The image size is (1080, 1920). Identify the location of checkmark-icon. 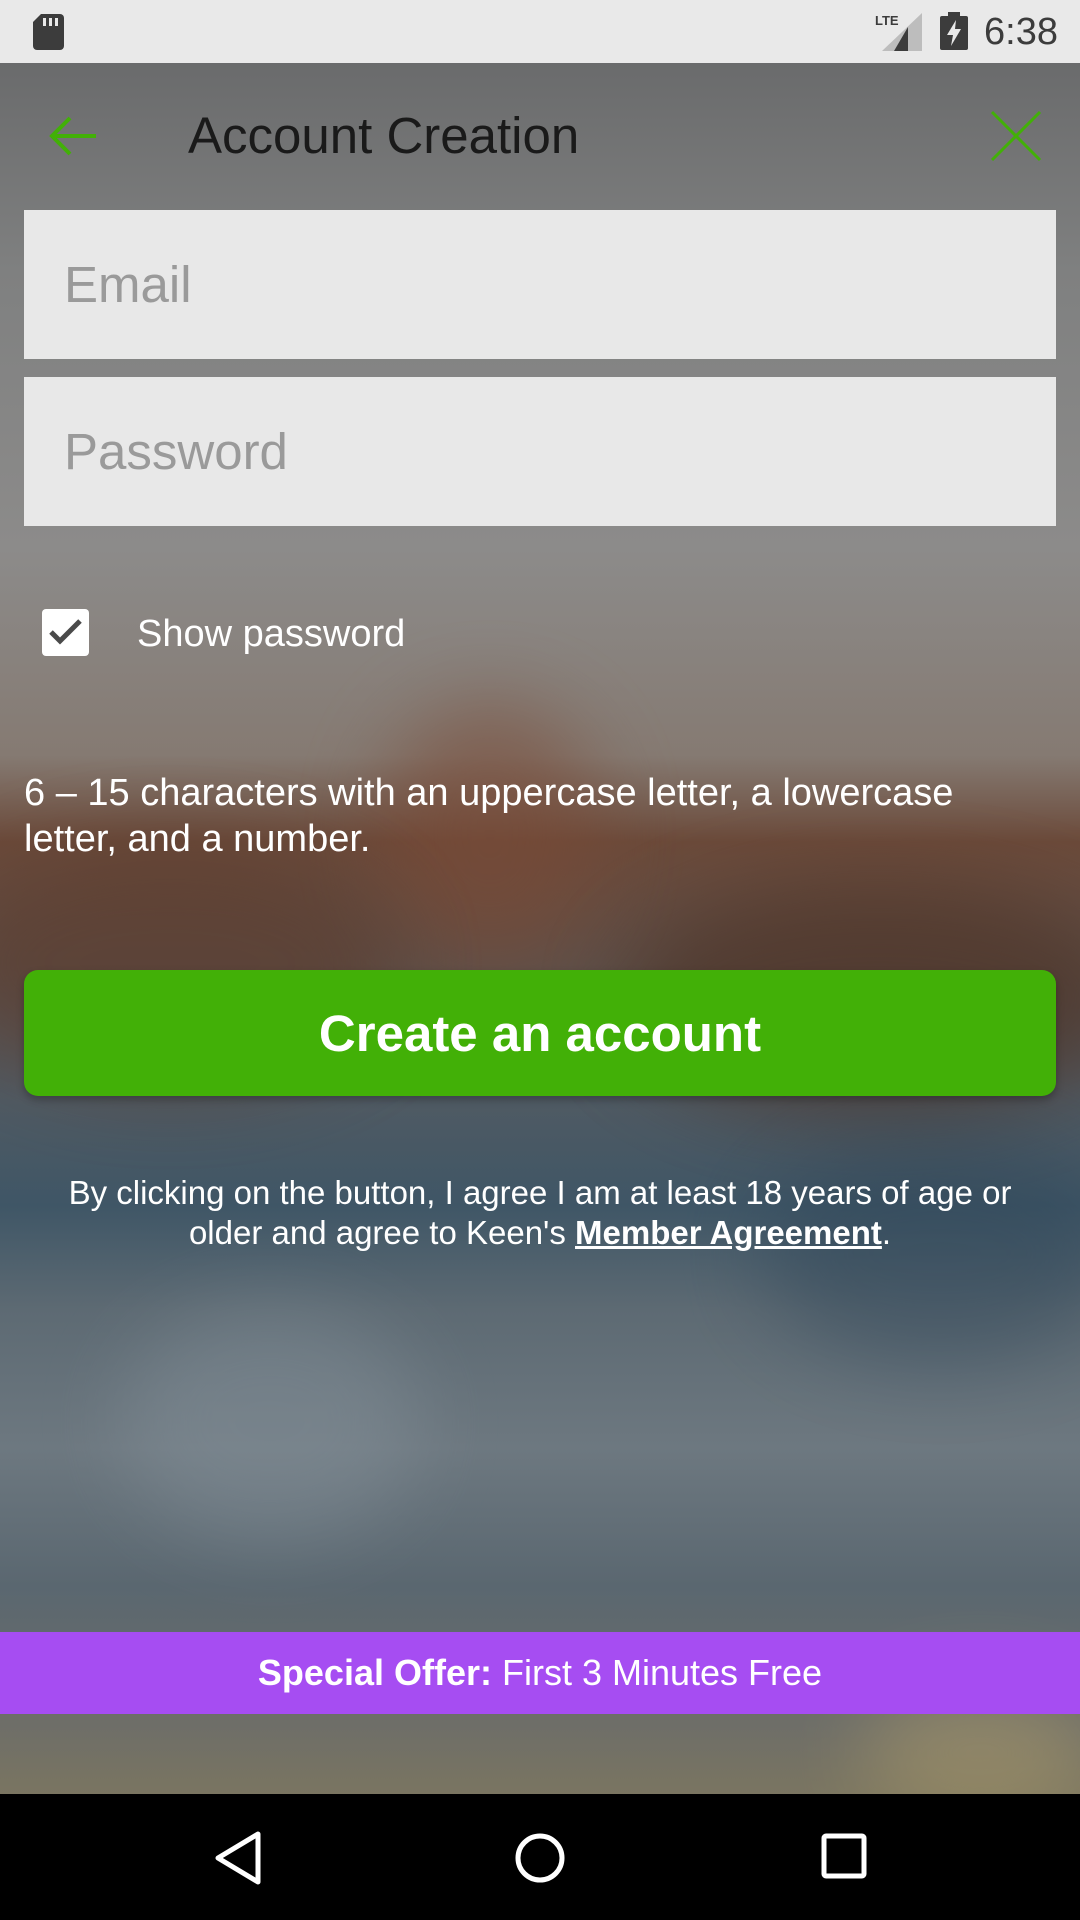
(65, 632).